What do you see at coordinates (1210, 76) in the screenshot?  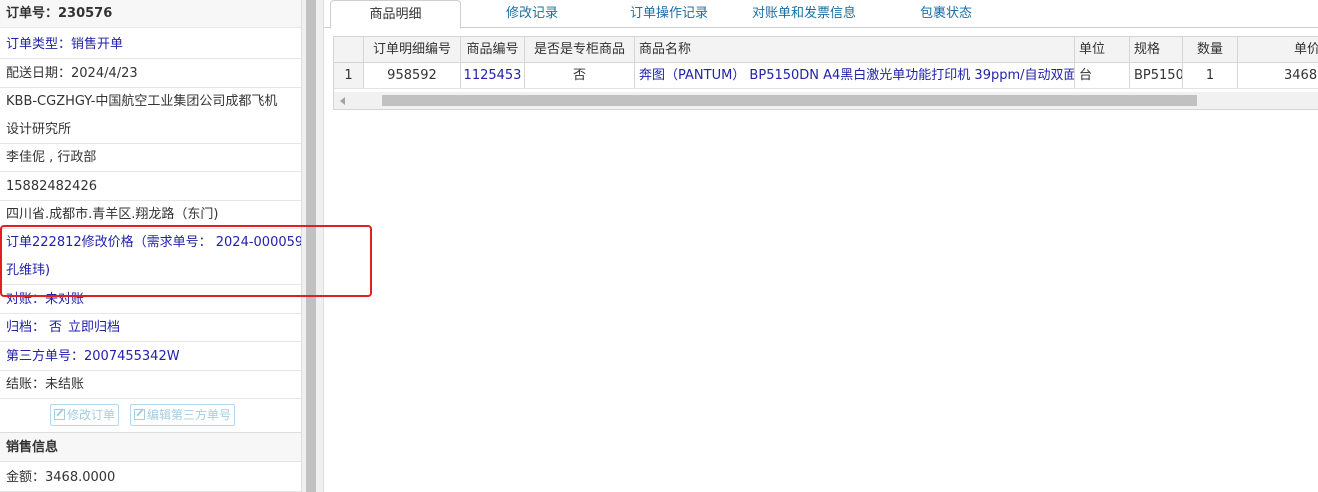 I see `cell-qty: 1` at bounding box center [1210, 76].